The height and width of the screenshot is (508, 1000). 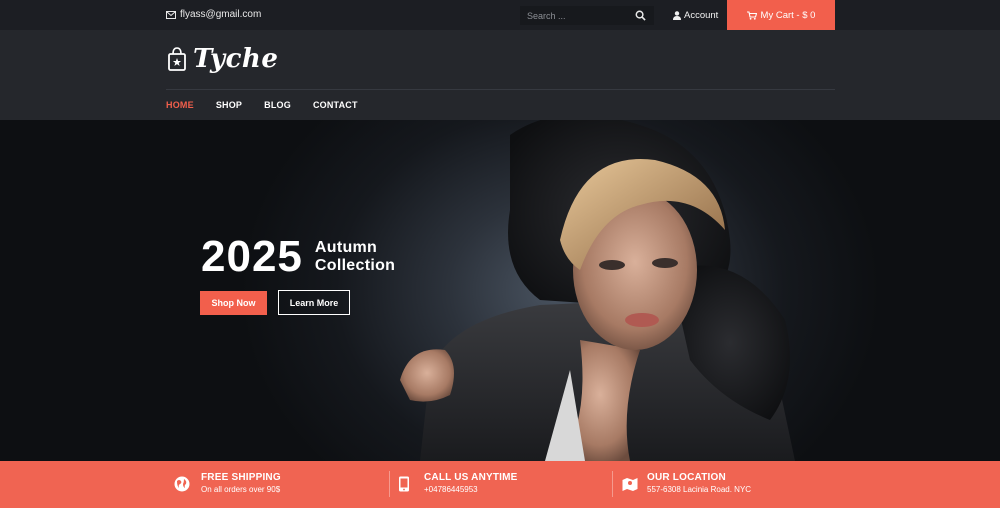 What do you see at coordinates (751, 15) in the screenshot?
I see `cart-icon` at bounding box center [751, 15].